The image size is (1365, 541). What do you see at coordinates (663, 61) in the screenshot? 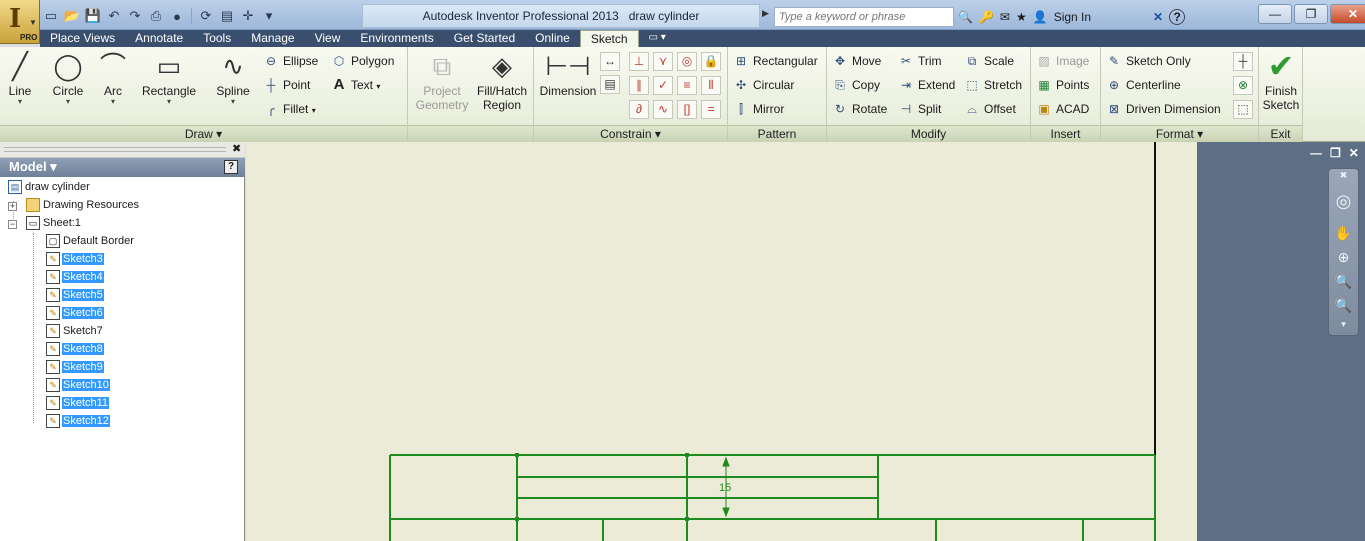
I see `coincident-icon: ⋎` at bounding box center [663, 61].